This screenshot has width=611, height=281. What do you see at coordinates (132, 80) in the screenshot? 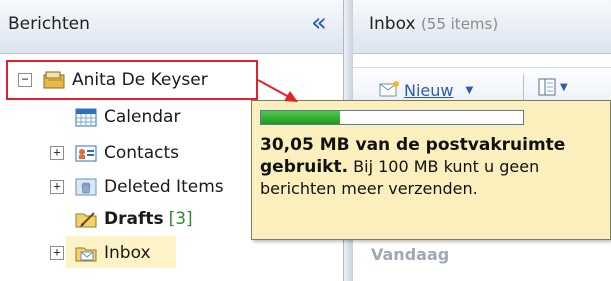
I see `account-highlight-box` at bounding box center [132, 80].